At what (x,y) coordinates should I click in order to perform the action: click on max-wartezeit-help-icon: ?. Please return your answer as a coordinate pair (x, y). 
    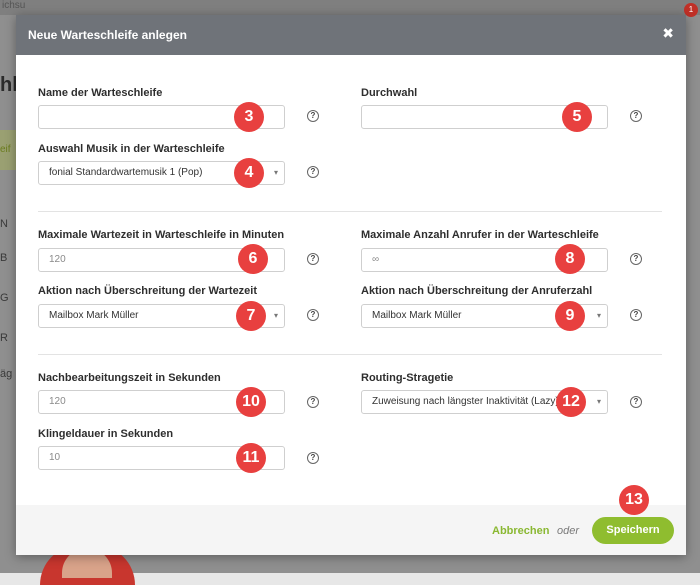
    Looking at the image, I should click on (313, 259).